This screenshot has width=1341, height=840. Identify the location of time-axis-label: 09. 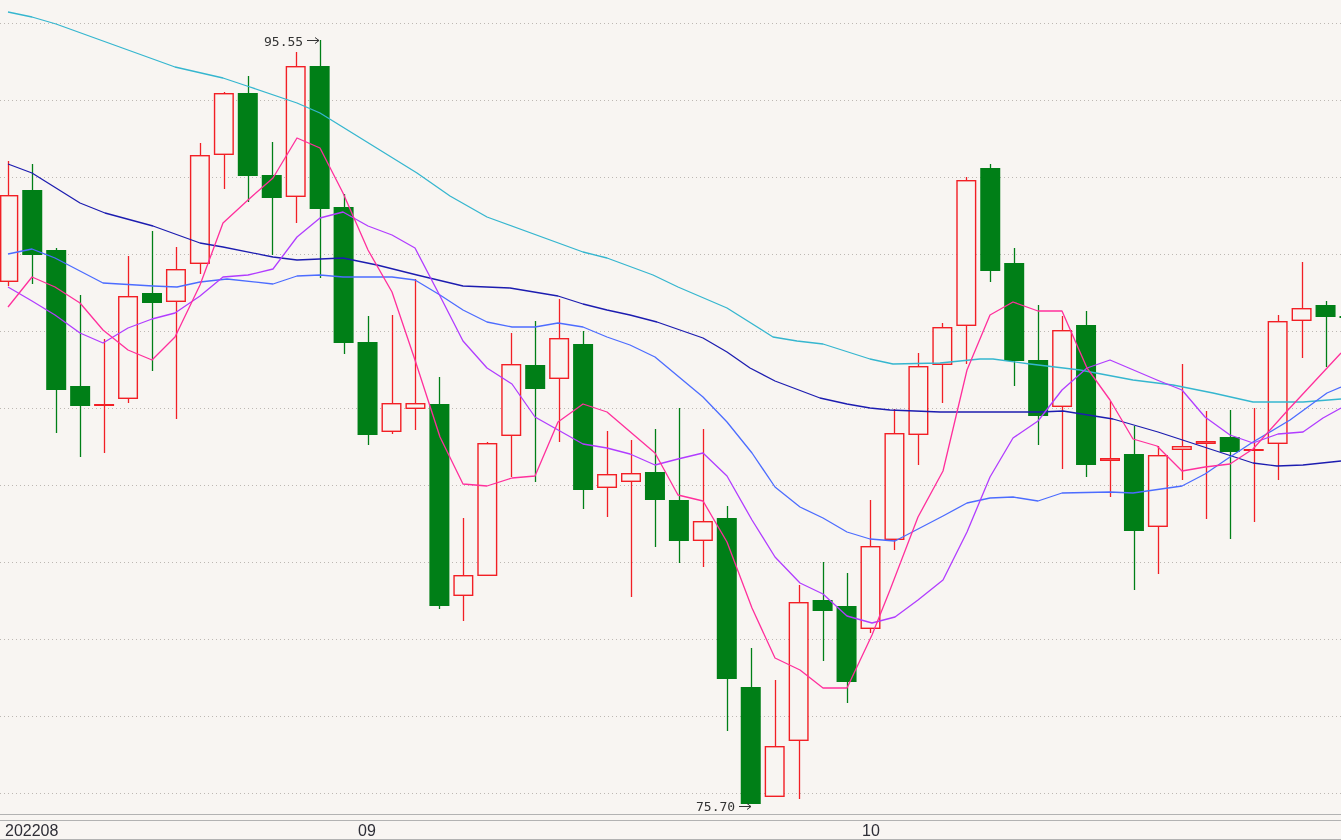
(367, 830).